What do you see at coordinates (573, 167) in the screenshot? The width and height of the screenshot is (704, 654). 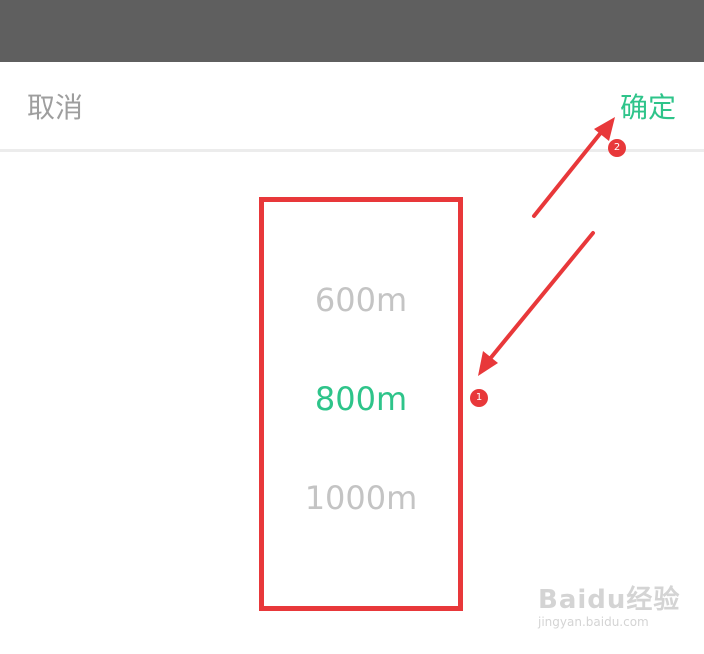 I see `arrow-to-confirm` at bounding box center [573, 167].